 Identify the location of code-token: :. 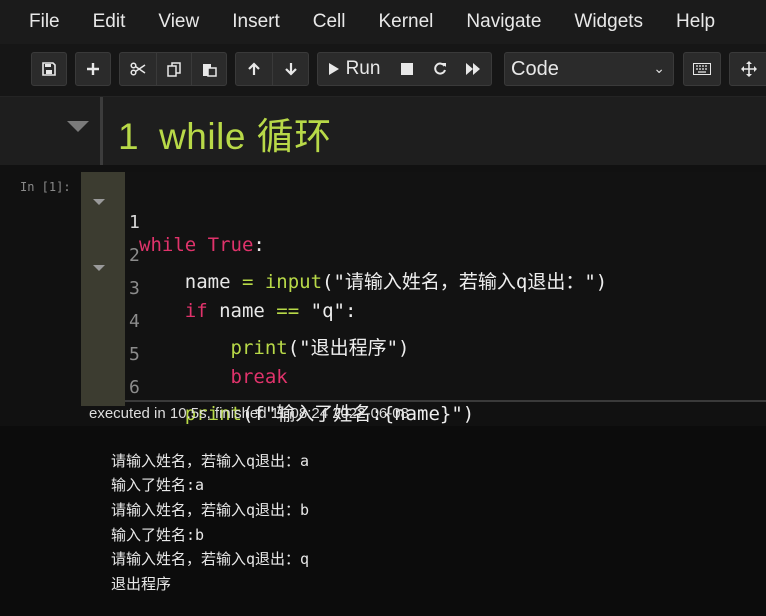
(259, 245).